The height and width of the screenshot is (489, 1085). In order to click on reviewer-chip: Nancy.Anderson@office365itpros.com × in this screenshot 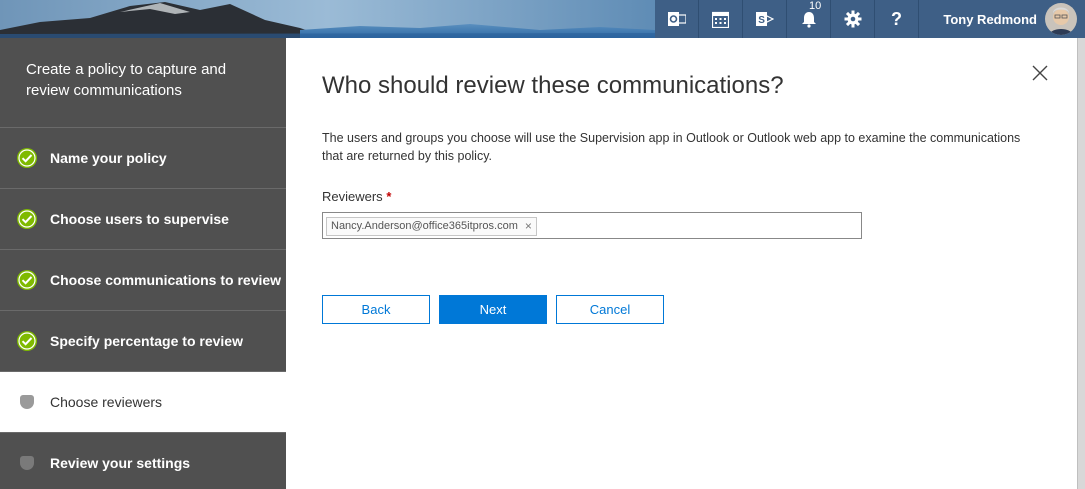, I will do `click(431, 226)`.